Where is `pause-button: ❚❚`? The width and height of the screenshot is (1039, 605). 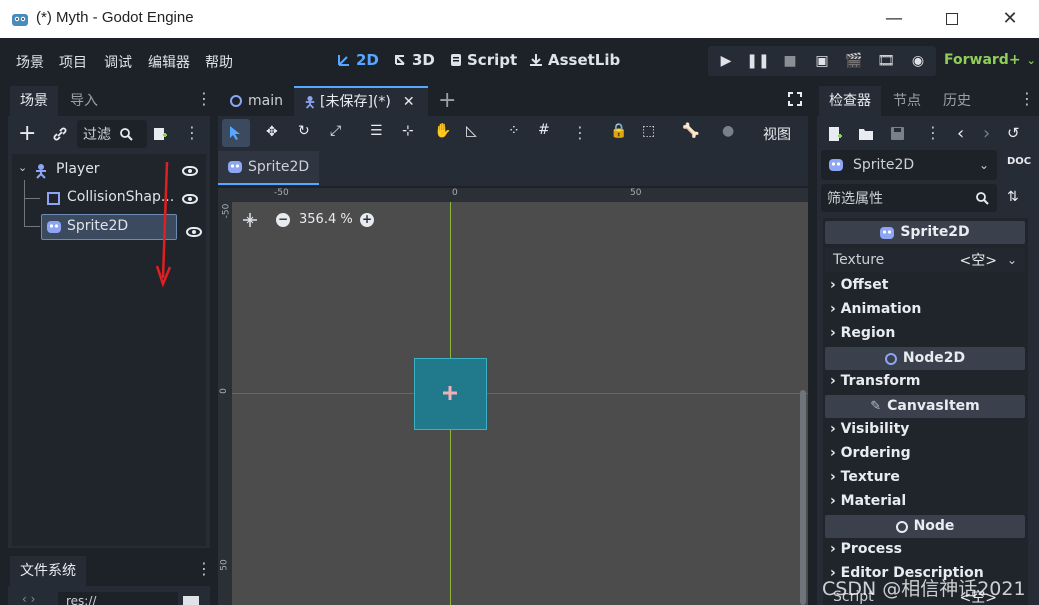 pause-button: ❚❚ is located at coordinates (758, 61).